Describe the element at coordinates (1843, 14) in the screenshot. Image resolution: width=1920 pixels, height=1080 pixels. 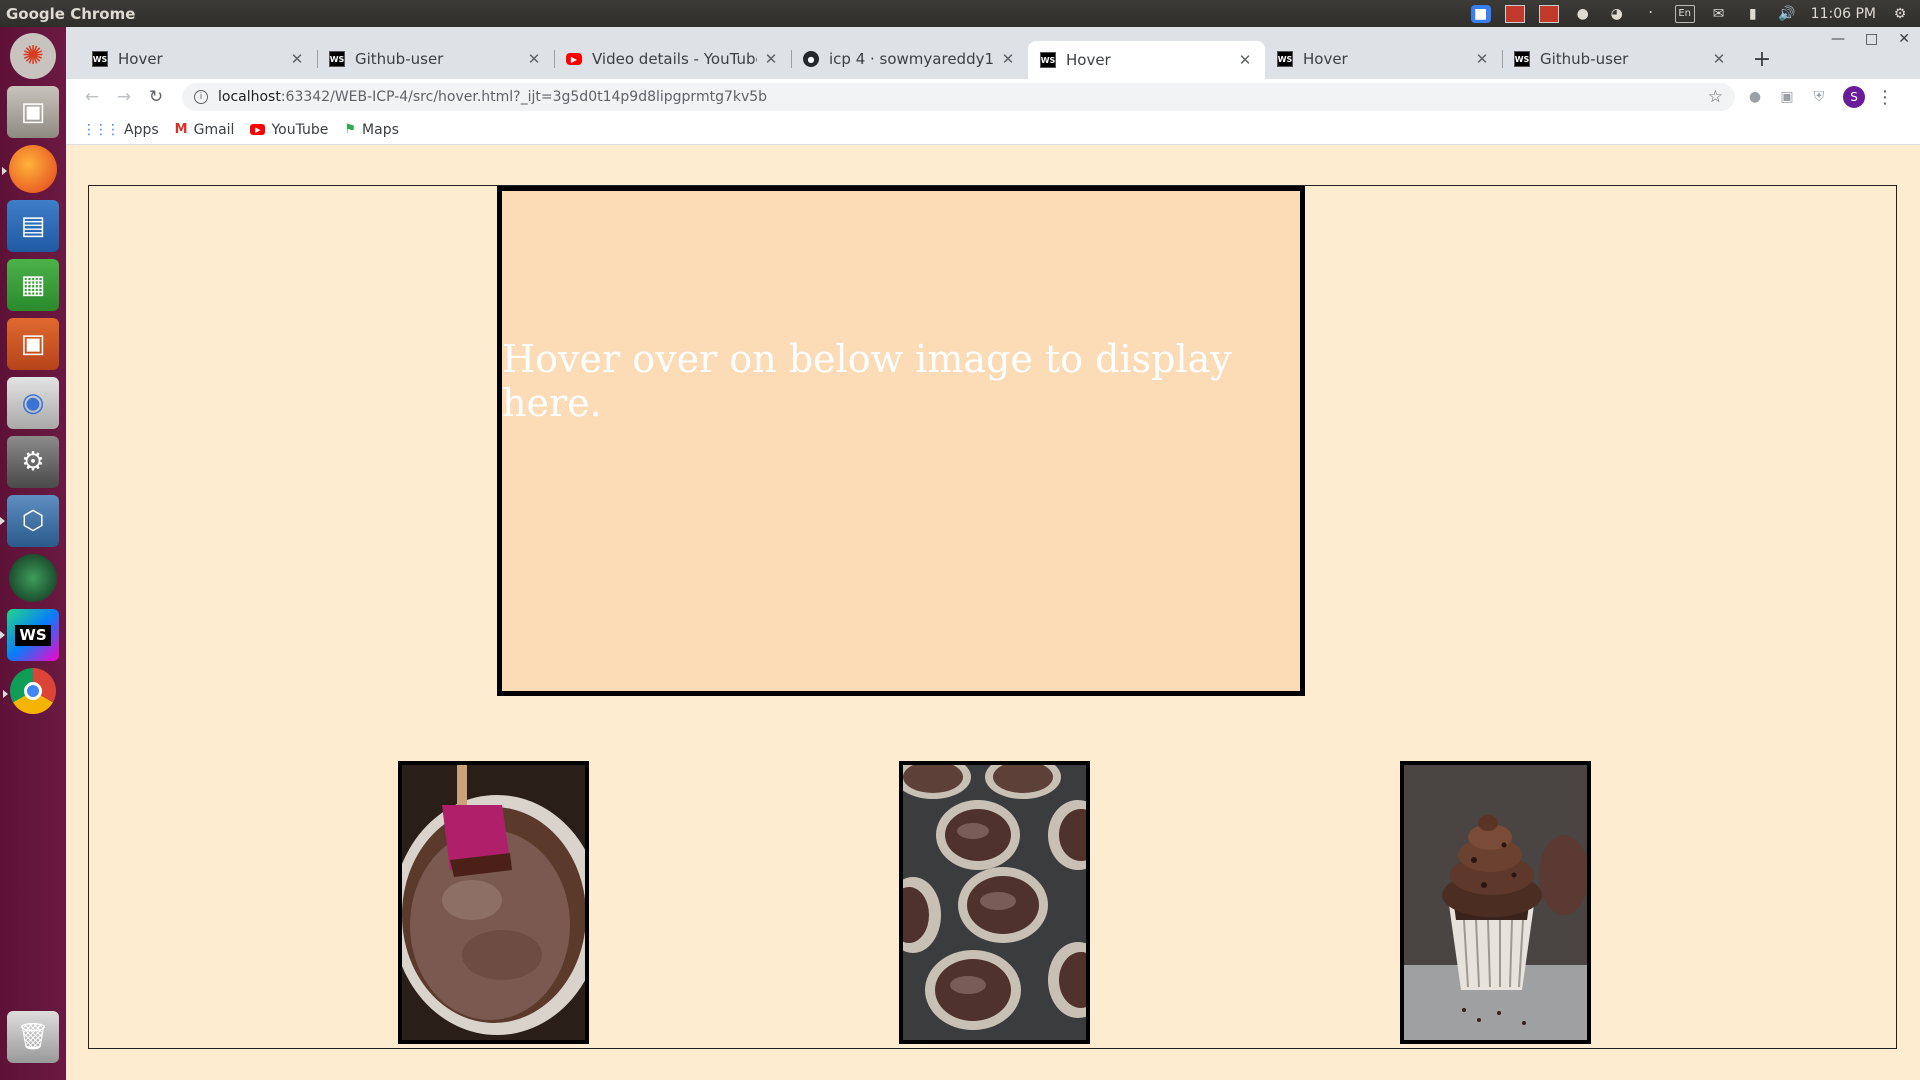
I see `clock: 11:06 PM` at that location.